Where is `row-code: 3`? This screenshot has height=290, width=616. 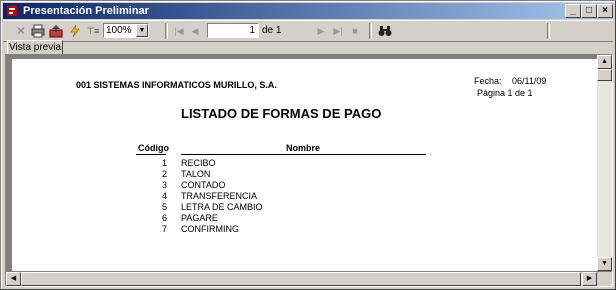 row-code: 3 is located at coordinates (165, 185).